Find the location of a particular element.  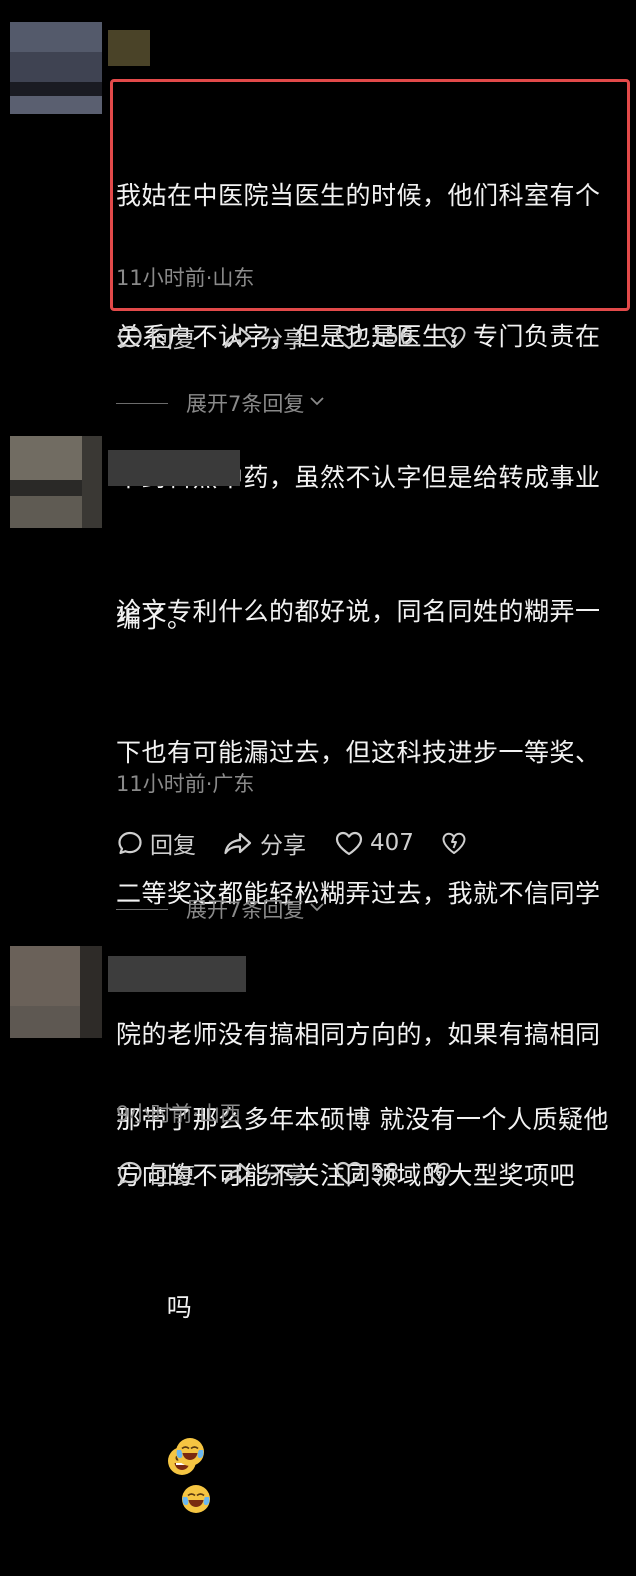

like-button: 58 is located at coordinates (366, 1173).